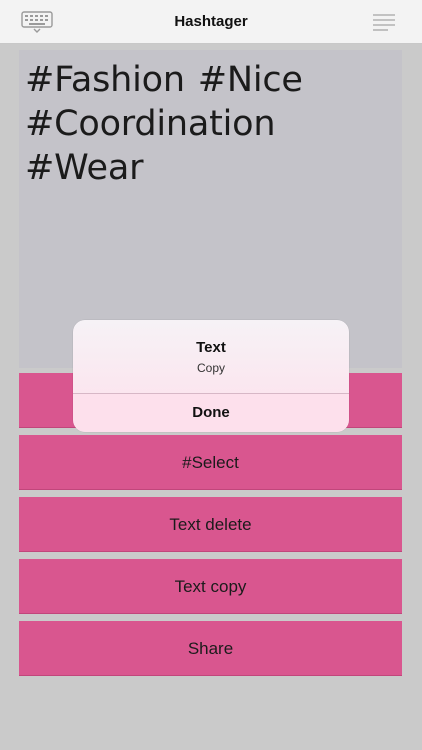  I want to click on app-title: Hashtager, so click(211, 21).